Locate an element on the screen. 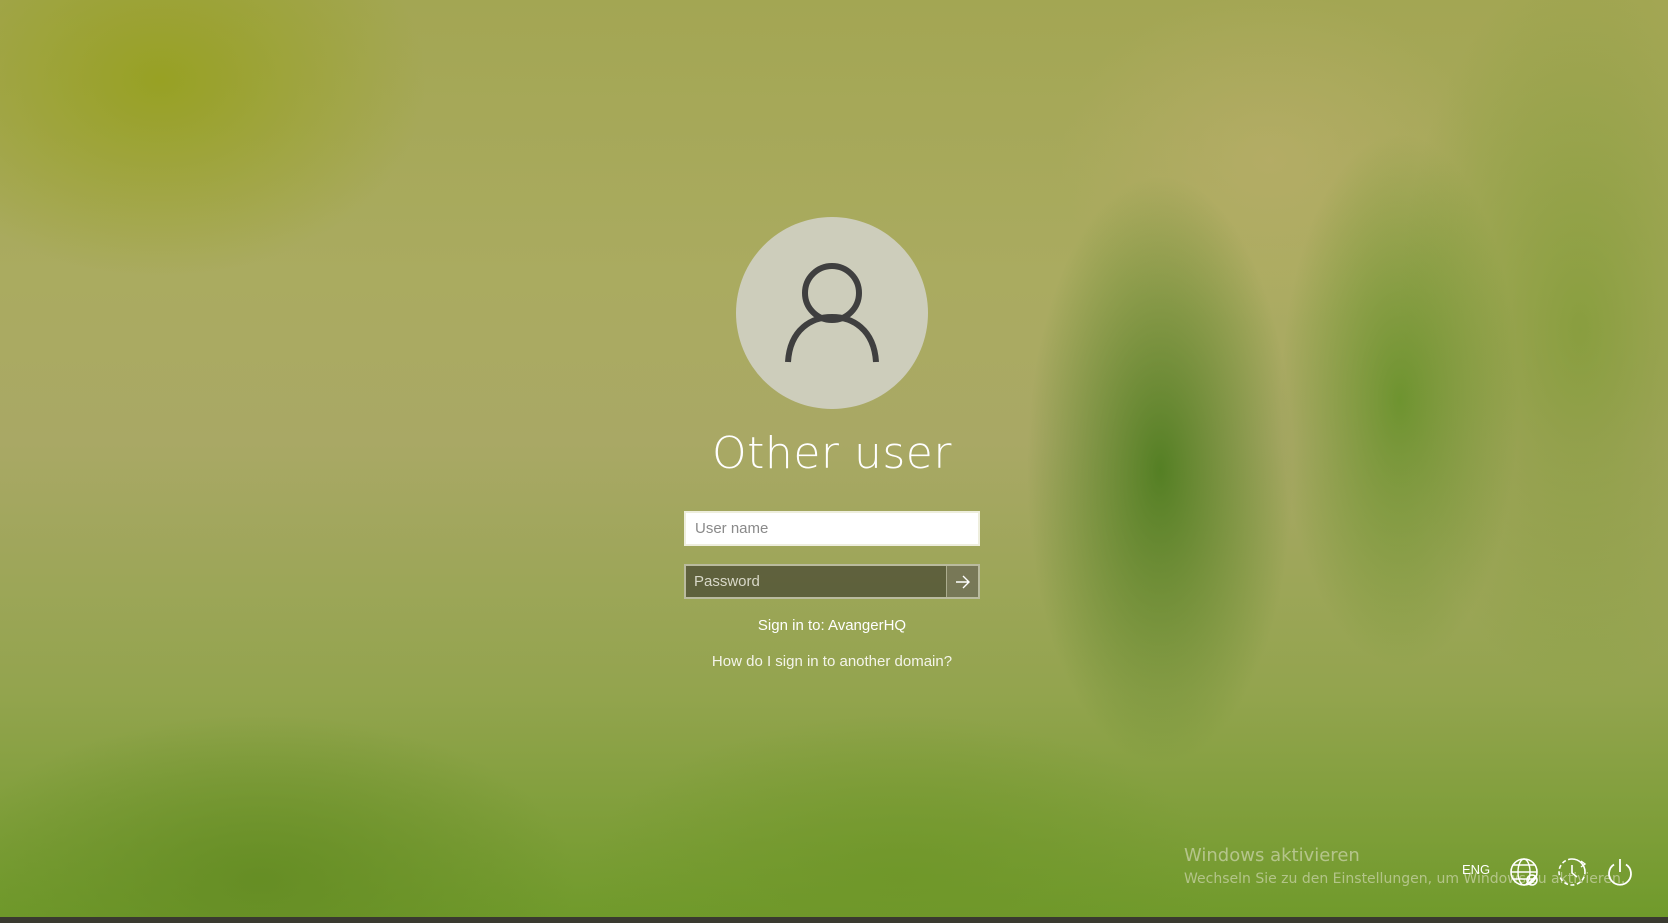 This screenshot has width=1668, height=923. user-avatar is located at coordinates (832, 313).